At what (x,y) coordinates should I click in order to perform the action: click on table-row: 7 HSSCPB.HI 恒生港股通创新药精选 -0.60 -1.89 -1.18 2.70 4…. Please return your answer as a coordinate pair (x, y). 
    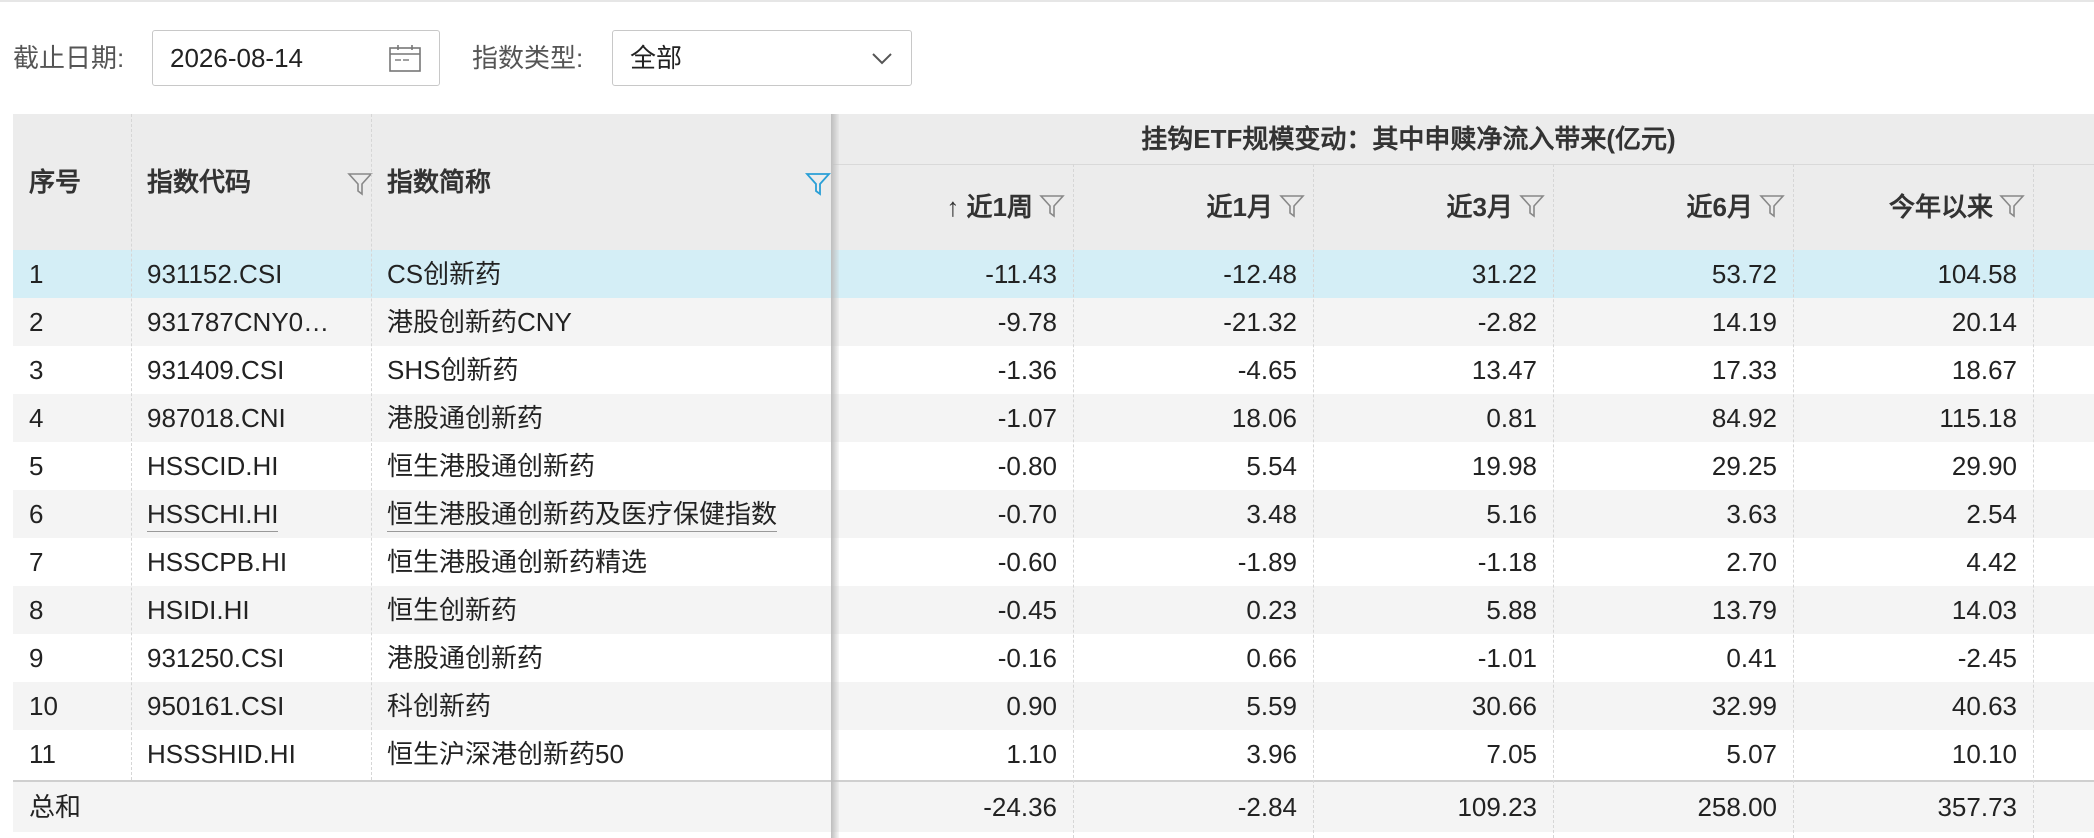
    Looking at the image, I should click on (1053, 562).